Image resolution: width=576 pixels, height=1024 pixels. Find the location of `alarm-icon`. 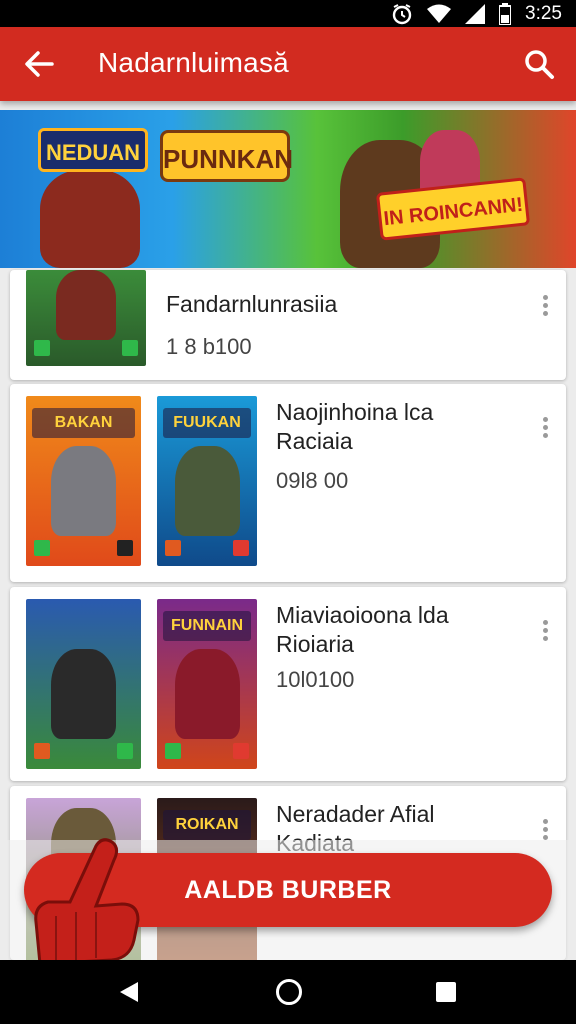

alarm-icon is located at coordinates (402, 14).